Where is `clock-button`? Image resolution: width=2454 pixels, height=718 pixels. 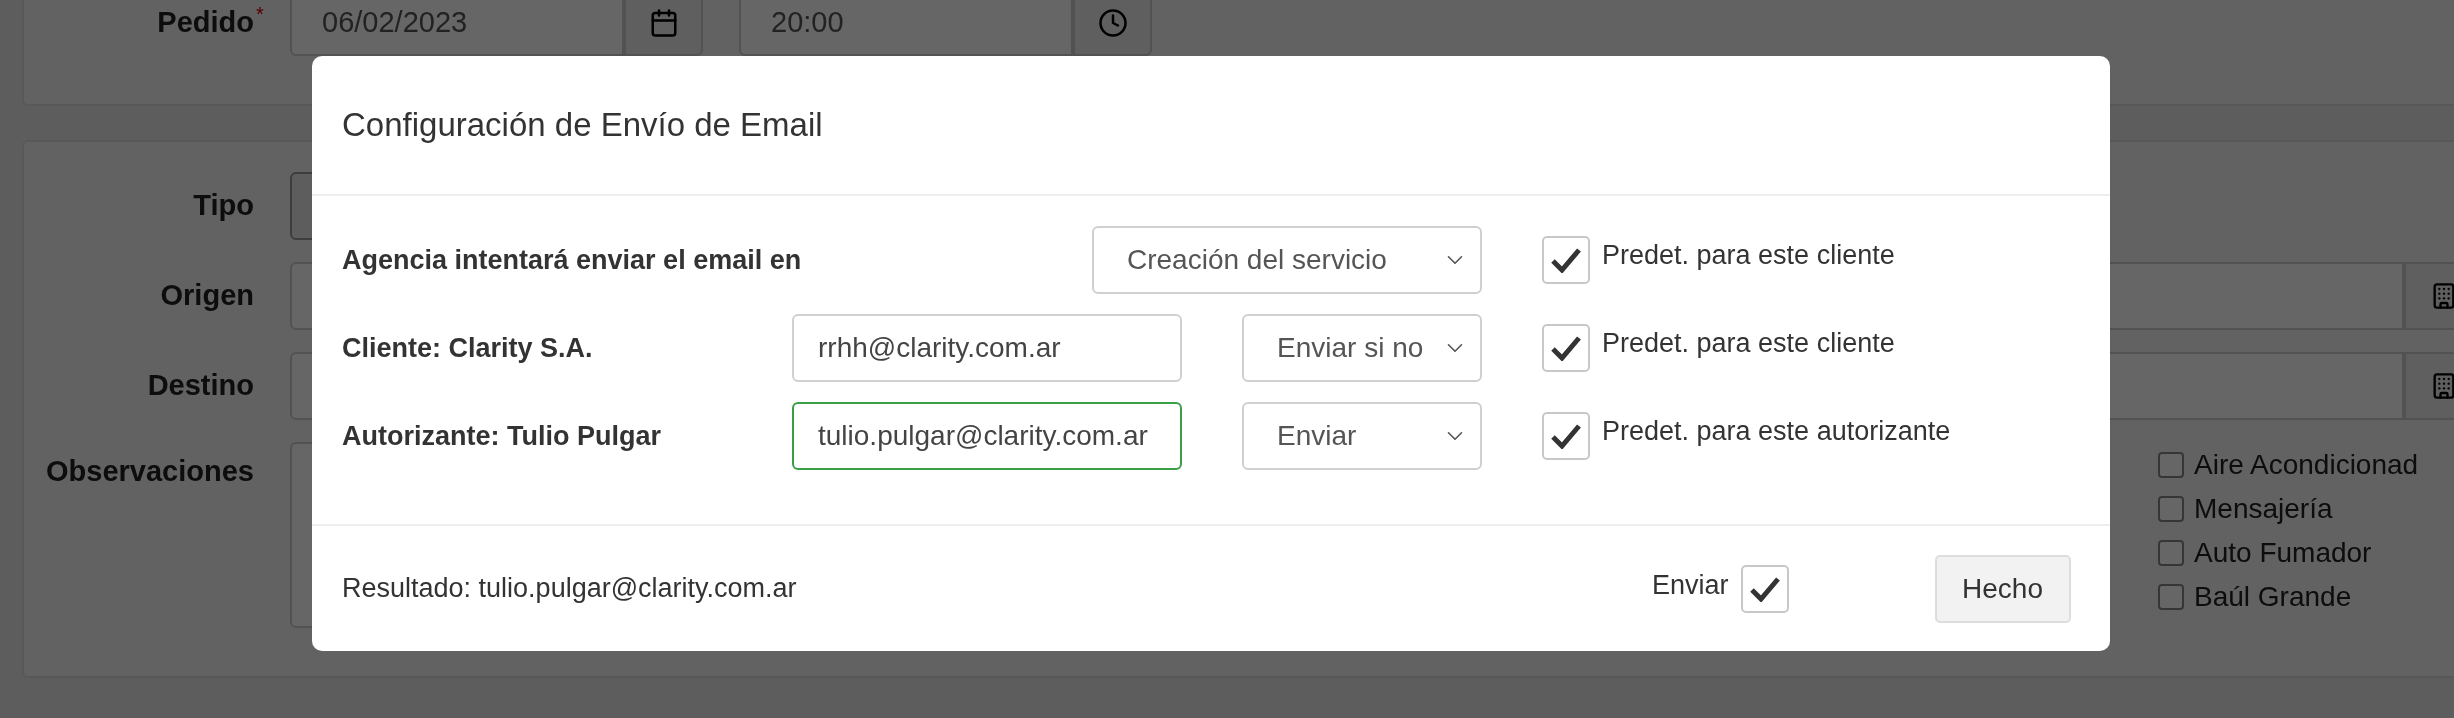 clock-button is located at coordinates (1112, 28).